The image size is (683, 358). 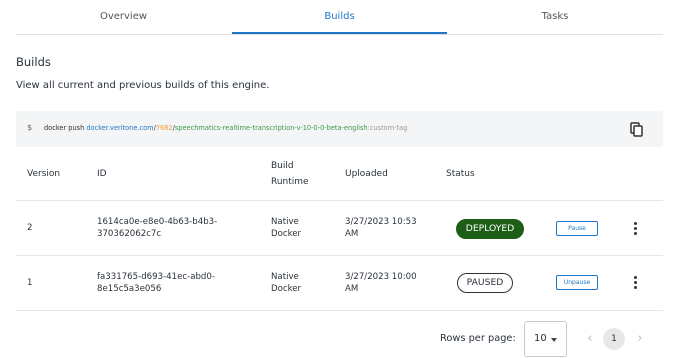 What do you see at coordinates (366, 174) in the screenshot?
I see `column-header-uploaded: Uploaded` at bounding box center [366, 174].